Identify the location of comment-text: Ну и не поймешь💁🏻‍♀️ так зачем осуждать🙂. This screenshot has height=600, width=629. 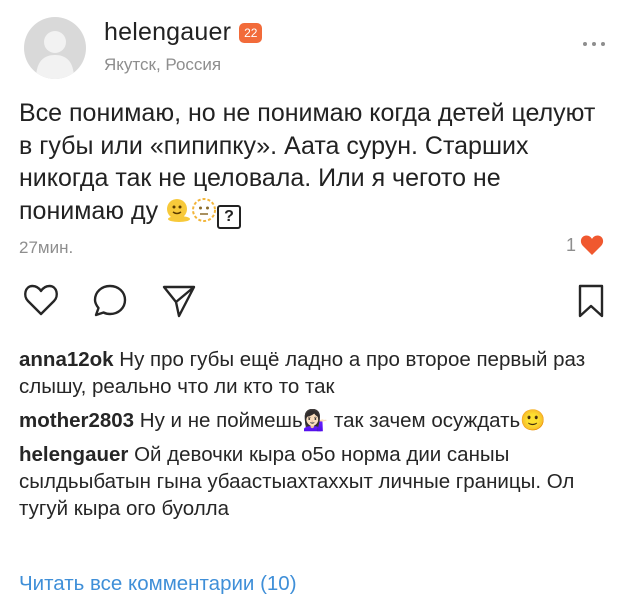
(342, 420).